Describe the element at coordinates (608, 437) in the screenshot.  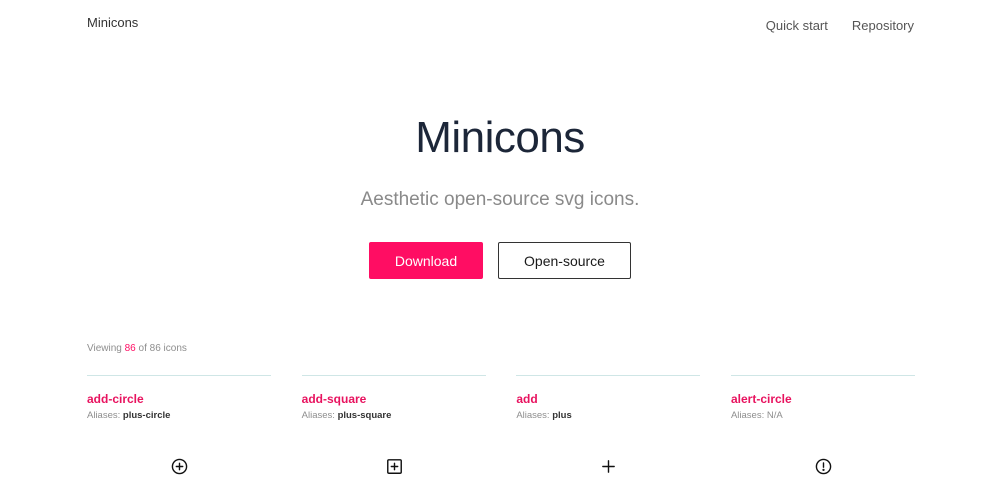
I see `icon-card-add: add Aliases: plus` at that location.